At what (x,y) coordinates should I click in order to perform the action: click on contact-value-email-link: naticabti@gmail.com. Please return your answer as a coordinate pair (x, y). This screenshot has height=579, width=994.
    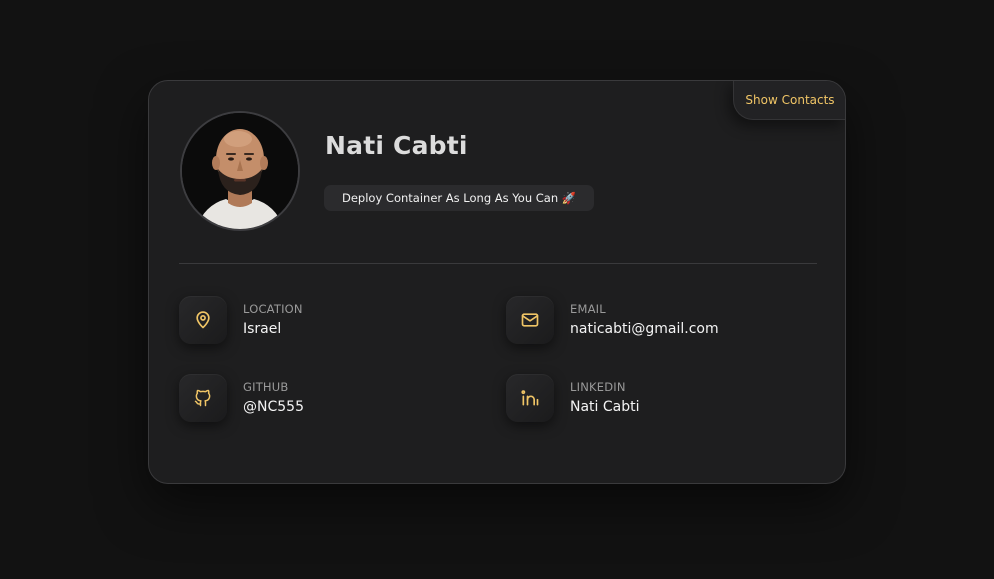
    Looking at the image, I should click on (644, 329).